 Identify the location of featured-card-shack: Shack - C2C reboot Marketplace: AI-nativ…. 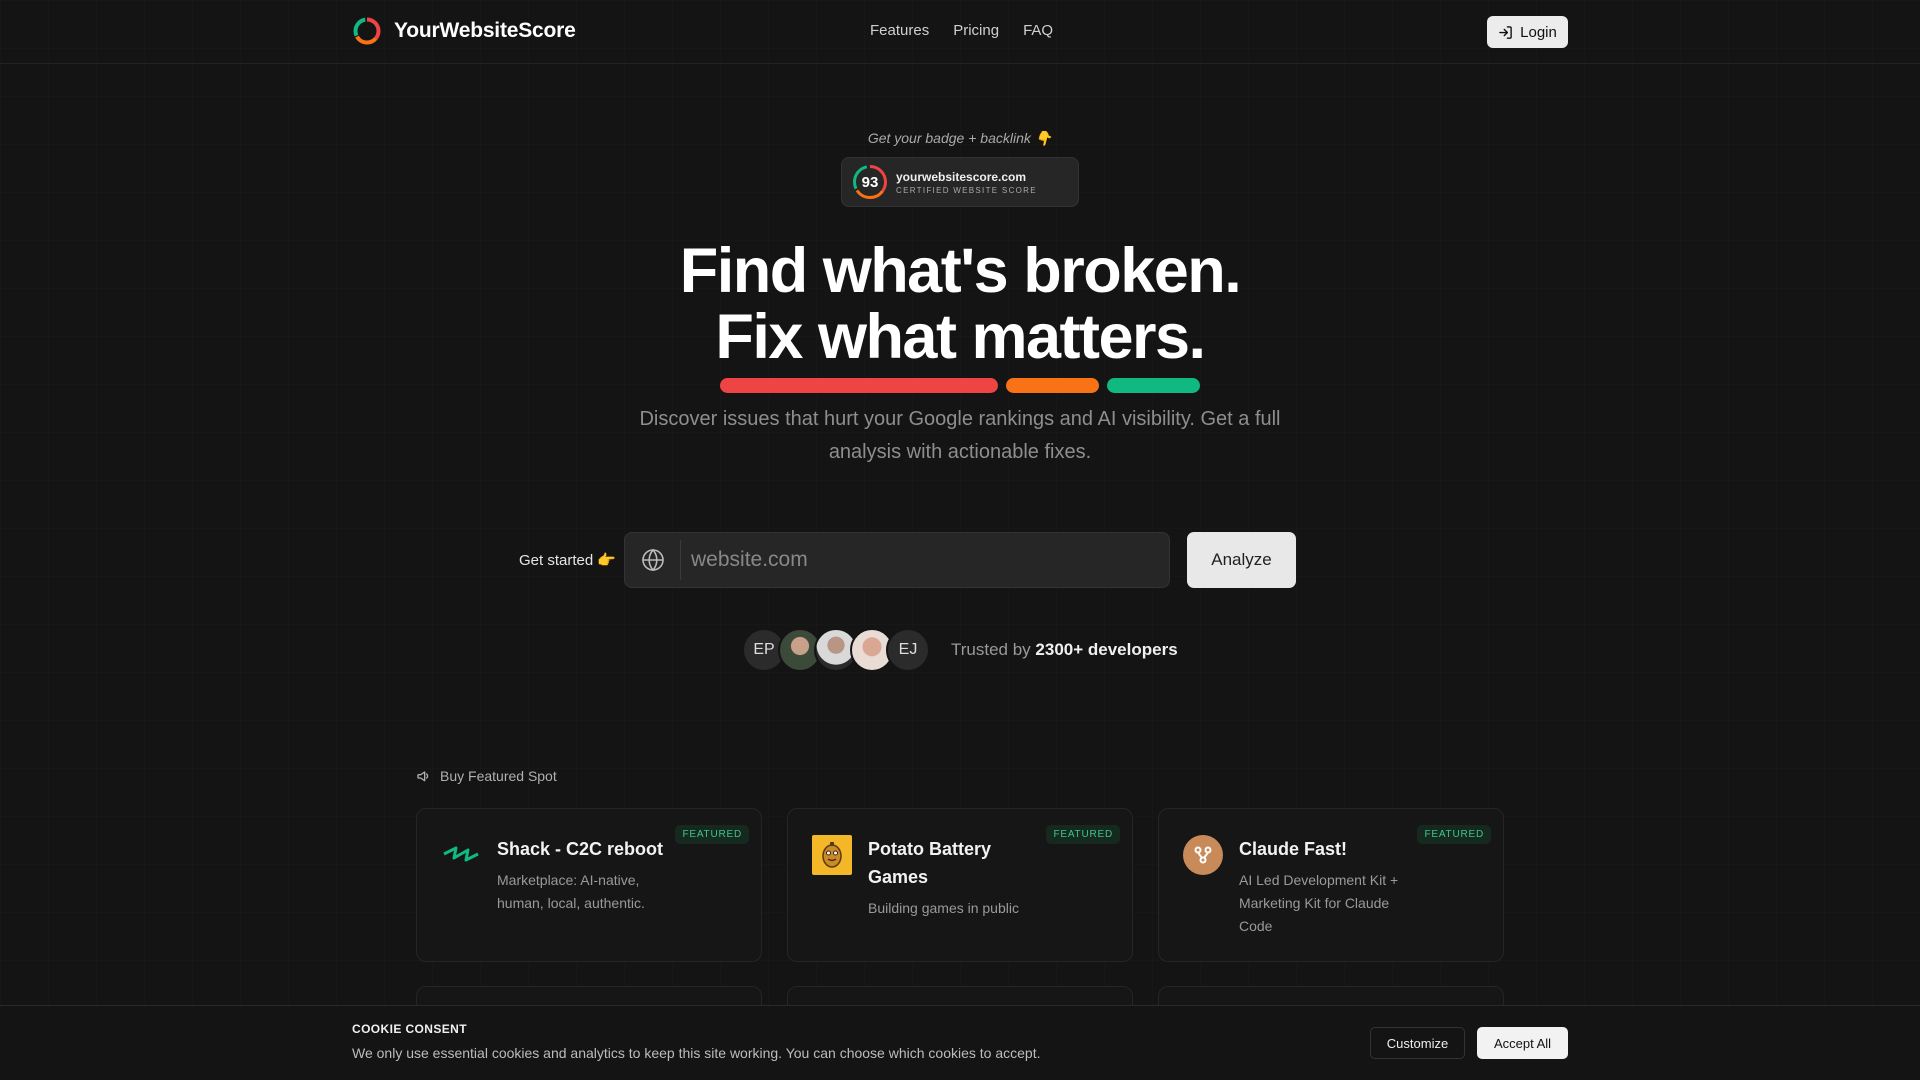
(589, 885).